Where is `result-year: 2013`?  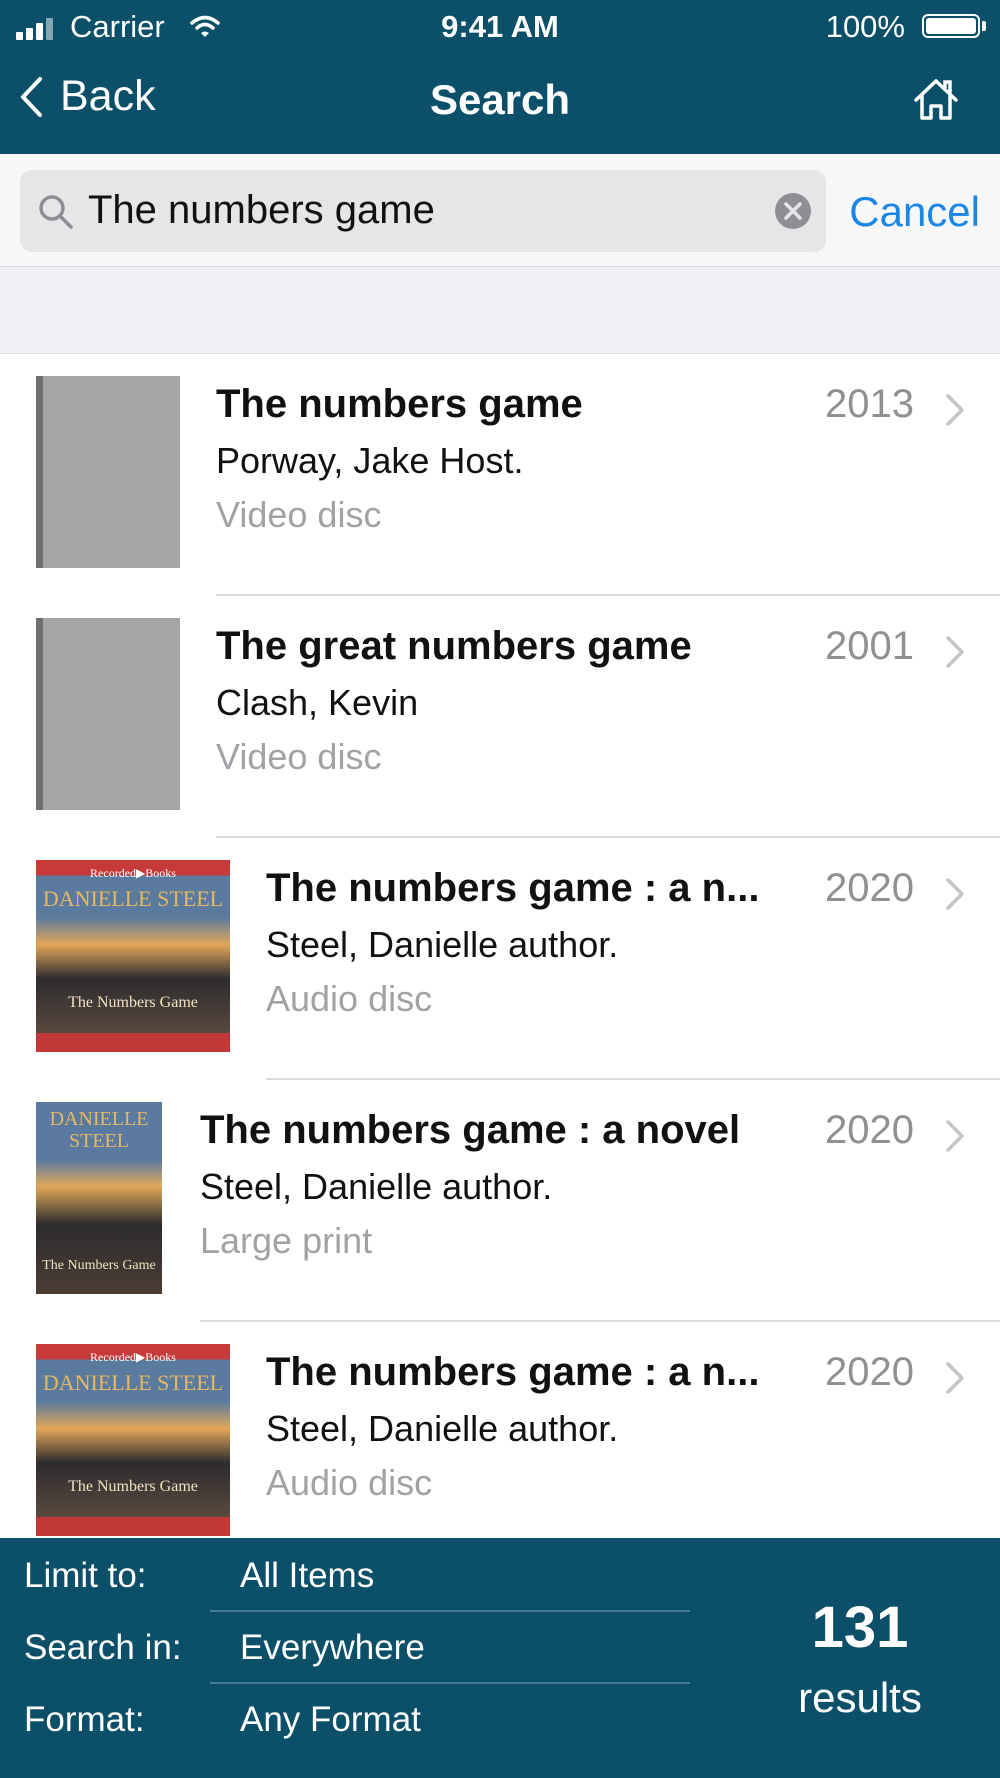
result-year: 2013 is located at coordinates (869, 404).